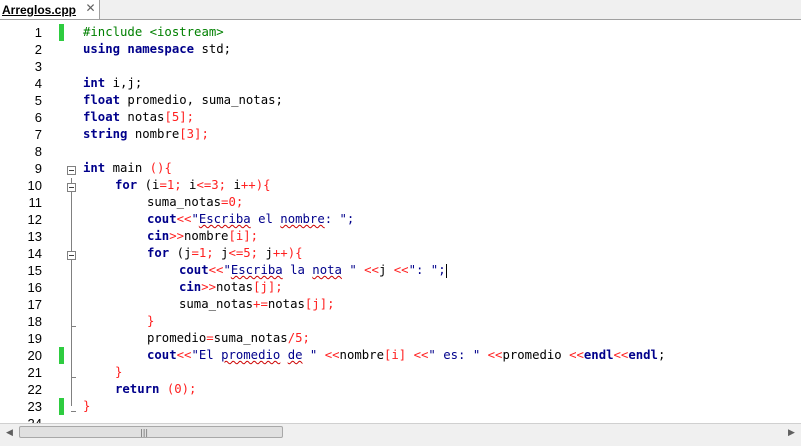 This screenshot has width=801, height=446. I want to click on scroll-left-arrow-icon: ◀, so click(9, 432).